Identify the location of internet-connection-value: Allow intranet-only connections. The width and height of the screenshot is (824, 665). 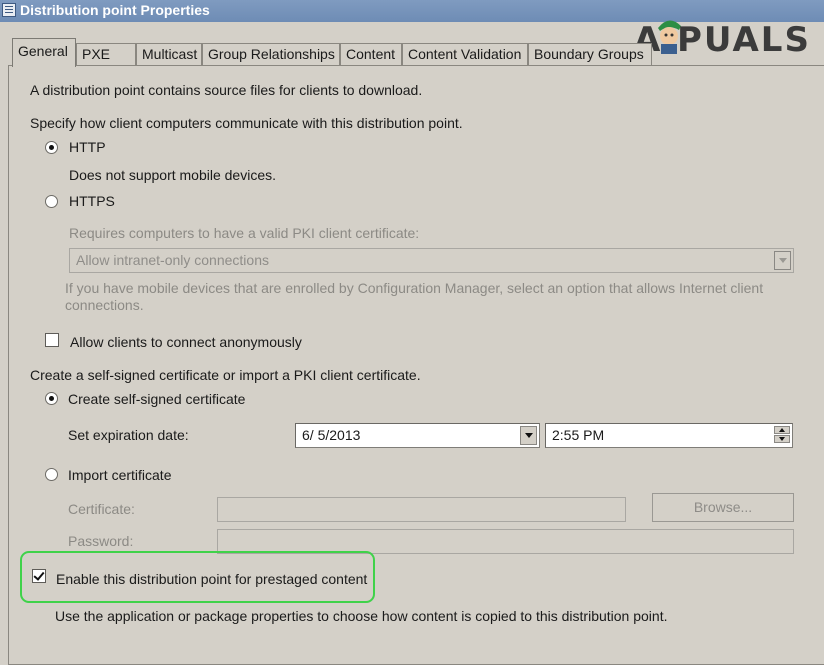
(172, 260).